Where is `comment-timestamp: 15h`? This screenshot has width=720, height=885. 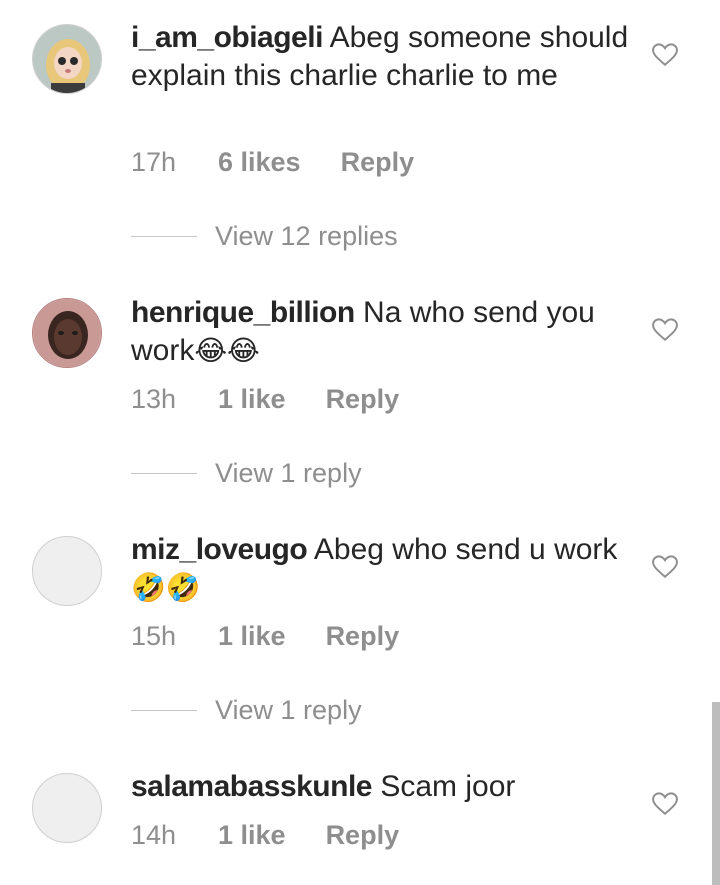 comment-timestamp: 15h is located at coordinates (154, 635).